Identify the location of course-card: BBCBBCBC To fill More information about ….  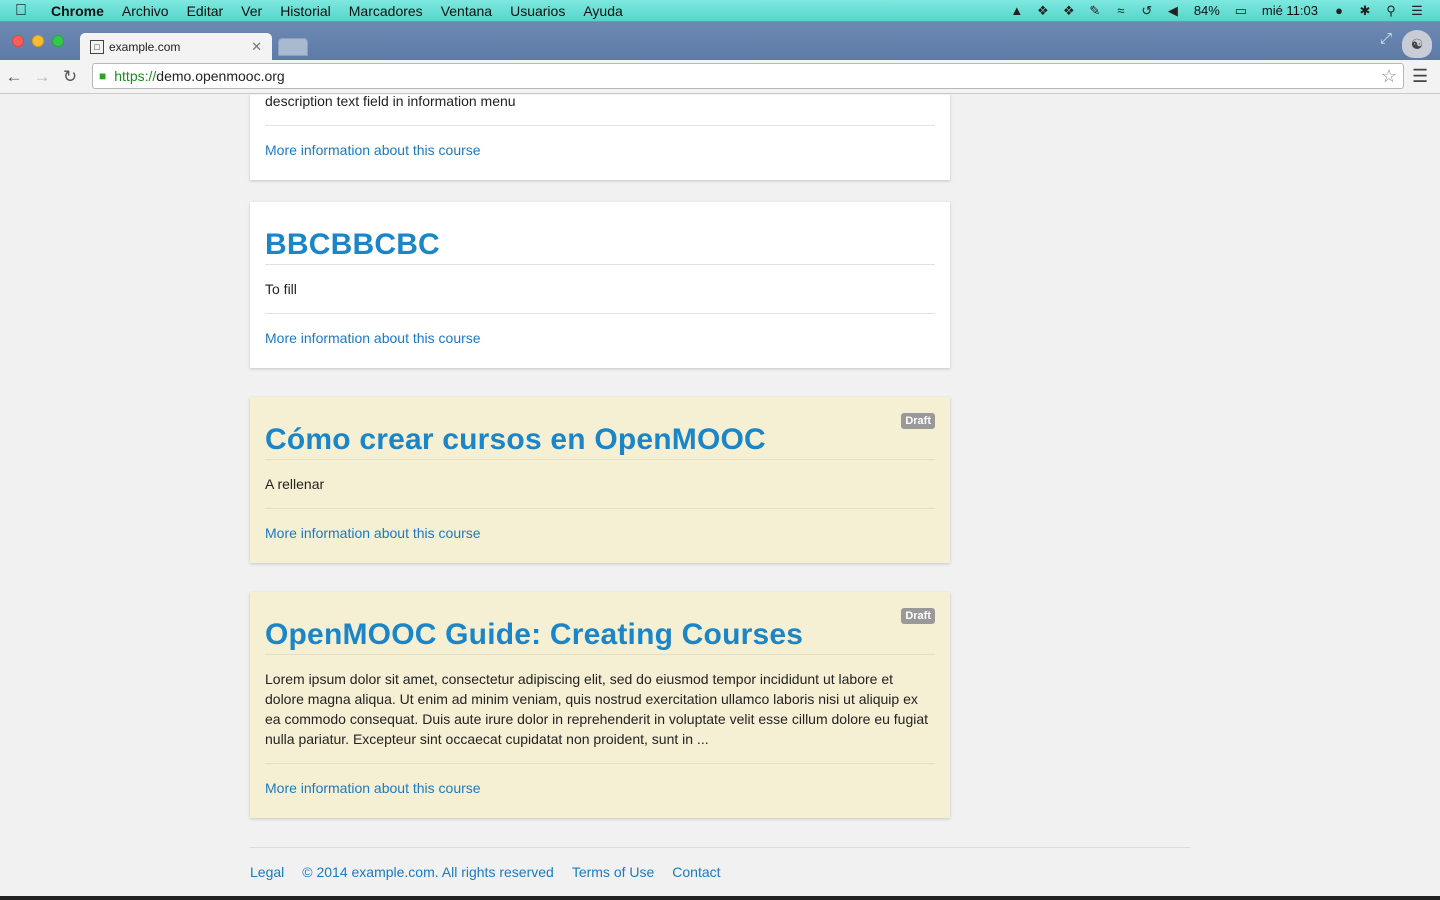
(600, 285).